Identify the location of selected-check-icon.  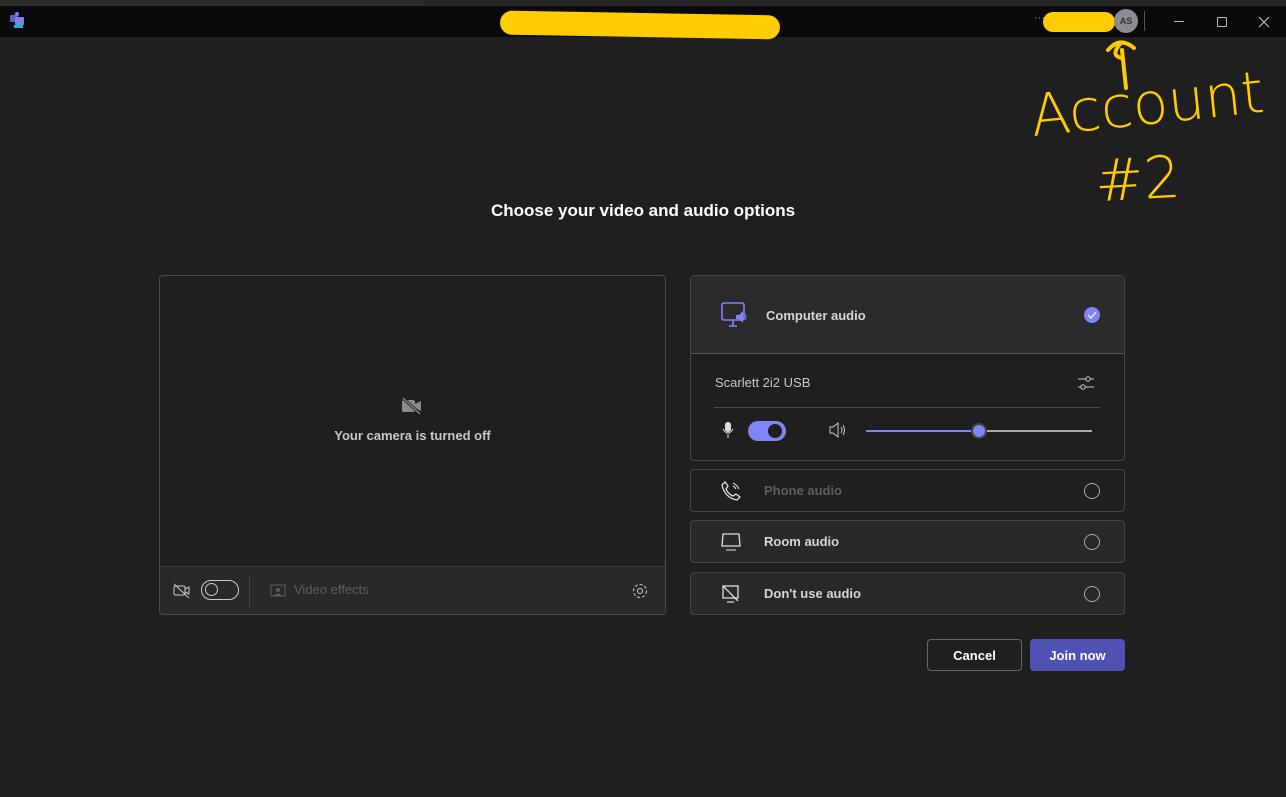
(1092, 315).